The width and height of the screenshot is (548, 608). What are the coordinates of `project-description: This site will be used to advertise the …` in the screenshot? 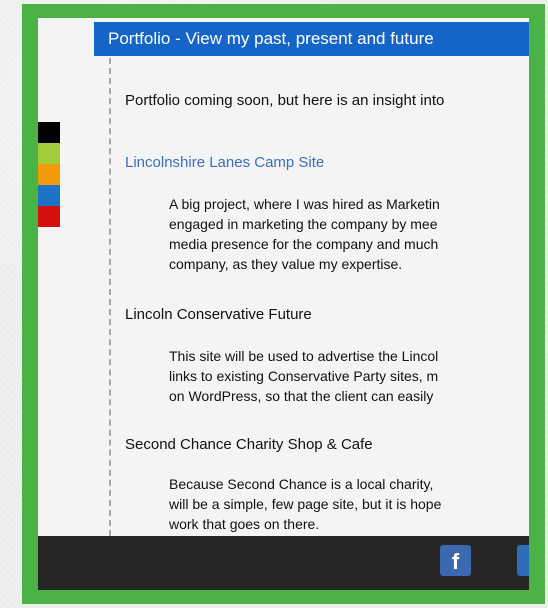 It's located at (303, 376).